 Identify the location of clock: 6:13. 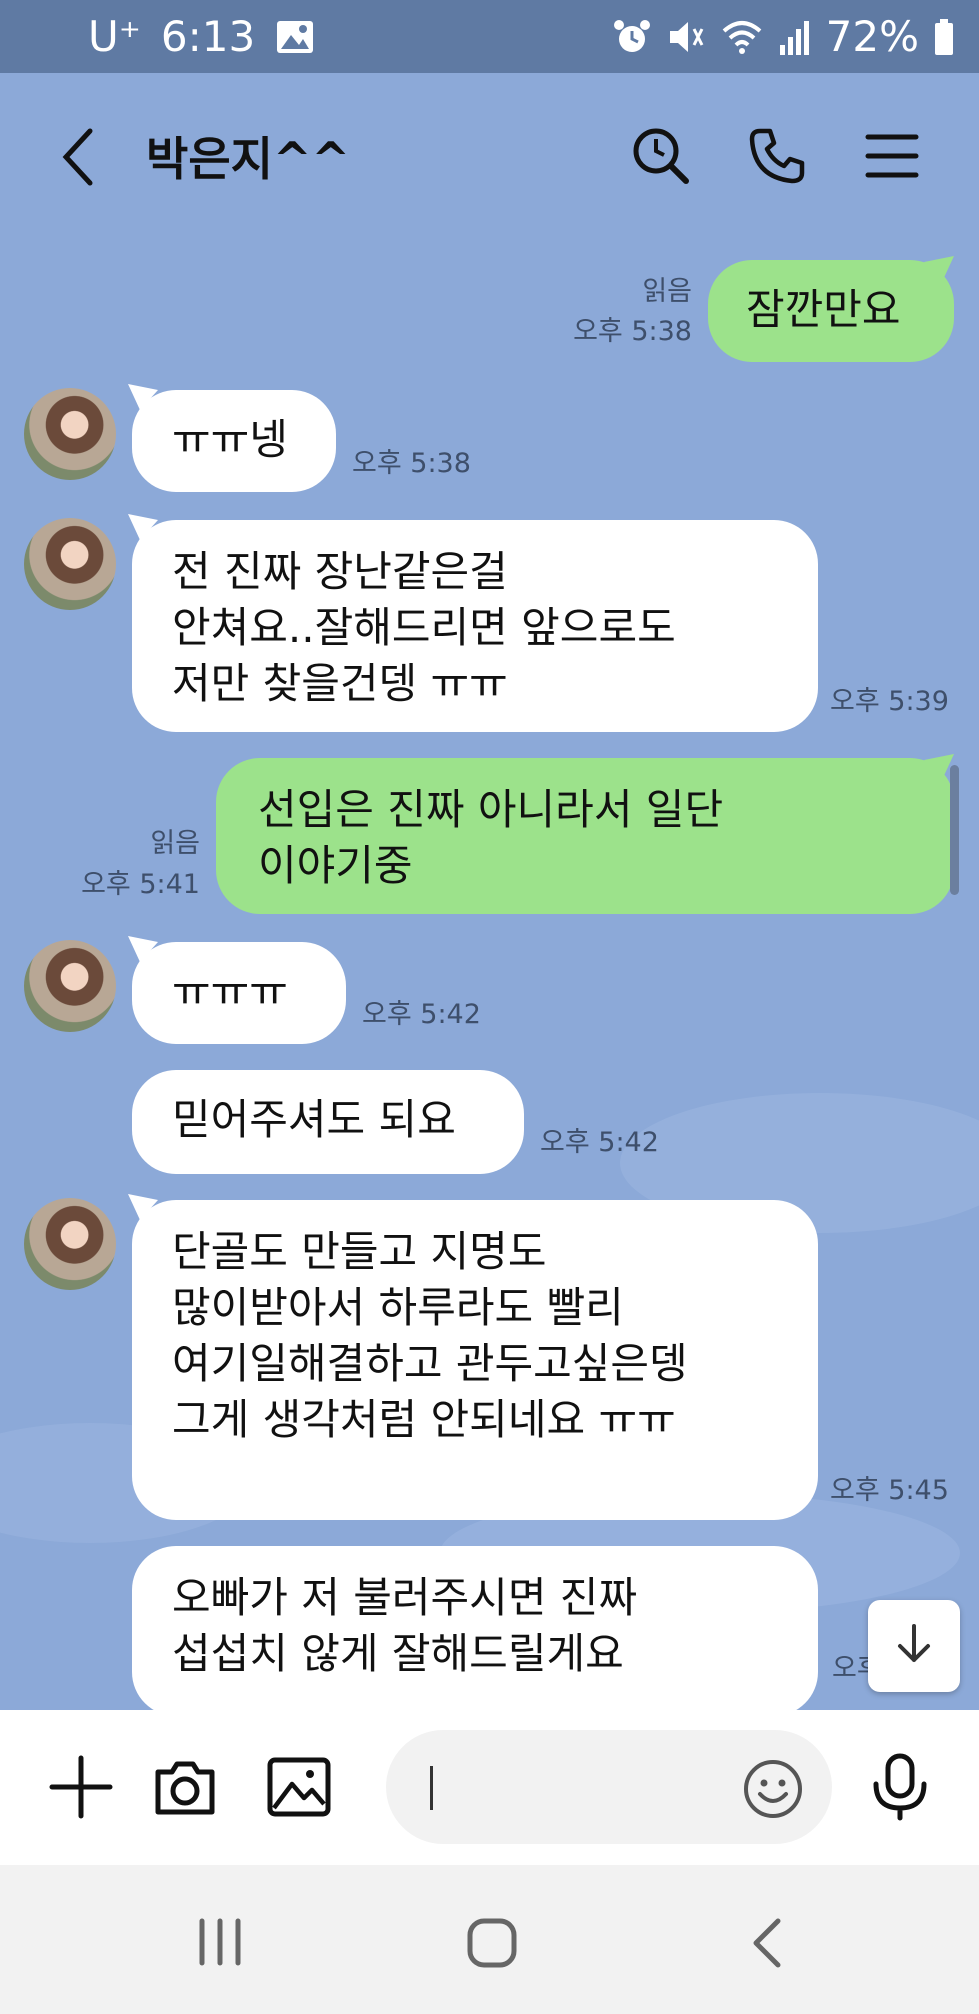
(208, 36).